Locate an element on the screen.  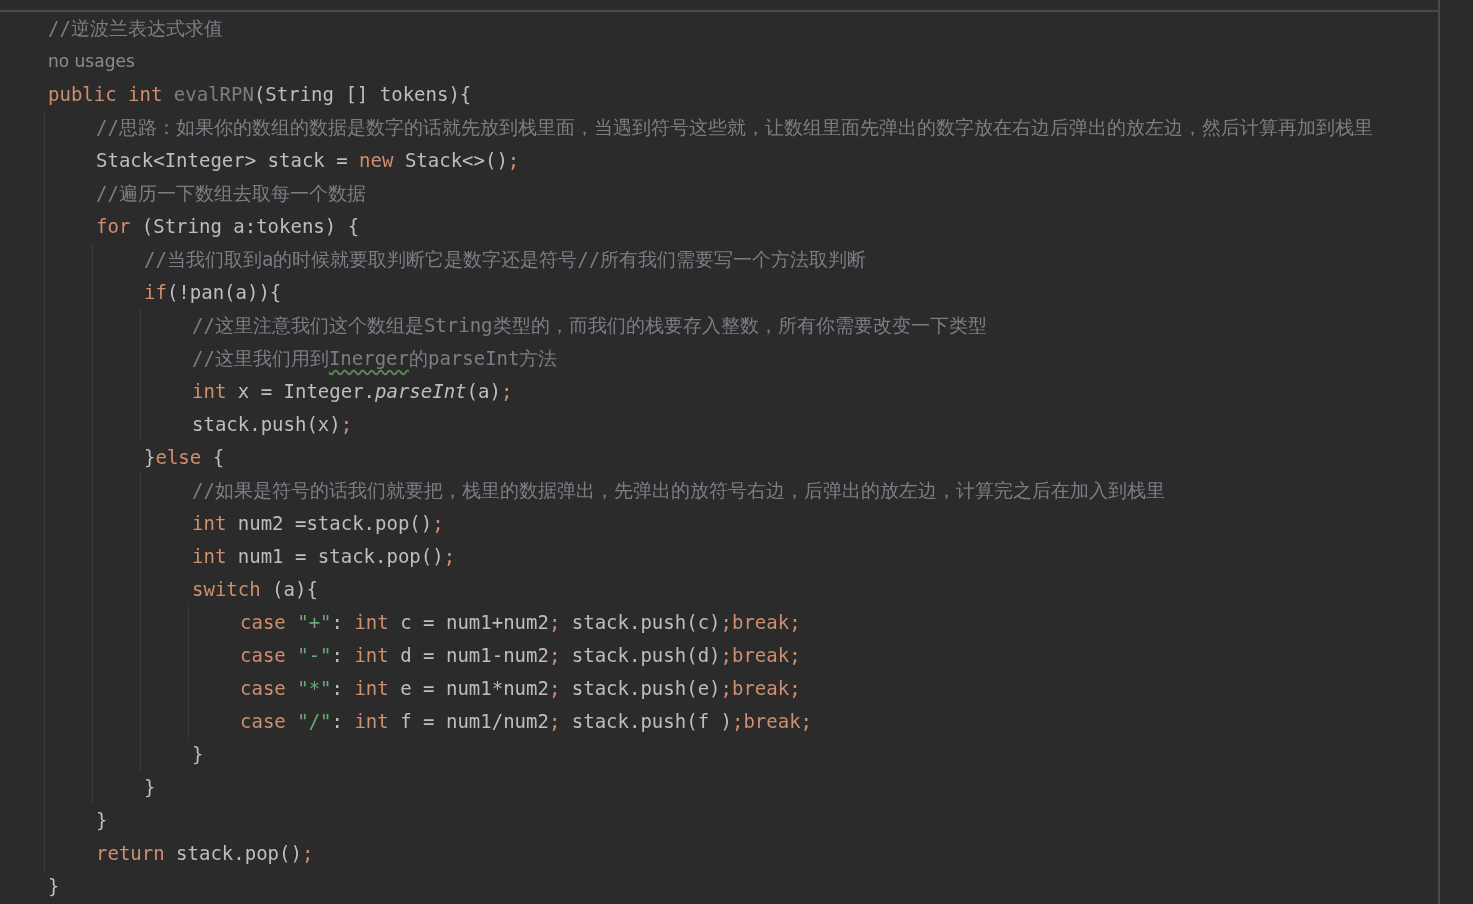
code-line: case "-": int d = num1-num2; stack.push(d);break; is located at coordinates (520, 655).